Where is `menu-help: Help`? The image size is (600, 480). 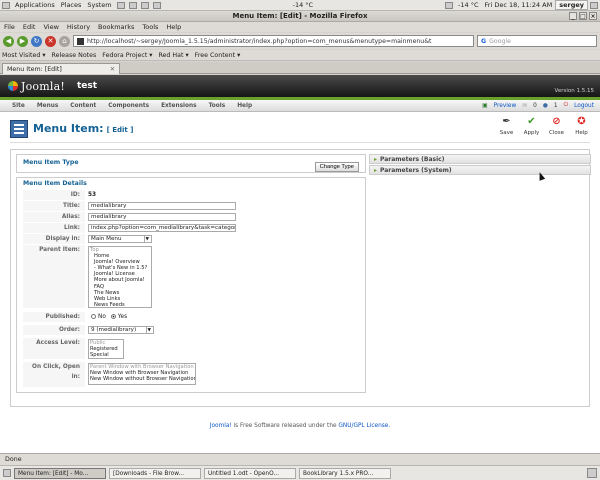 menu-help: Help is located at coordinates (173, 27).